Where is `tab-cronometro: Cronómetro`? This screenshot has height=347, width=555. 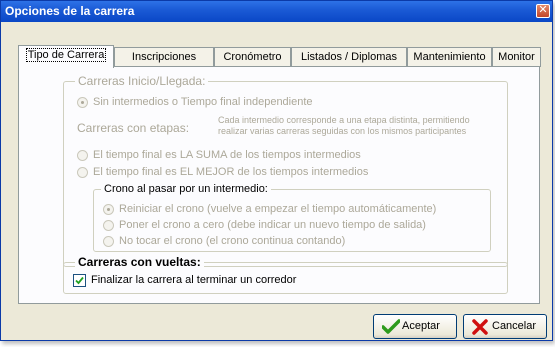 tab-cronometro: Cronómetro is located at coordinates (252, 57).